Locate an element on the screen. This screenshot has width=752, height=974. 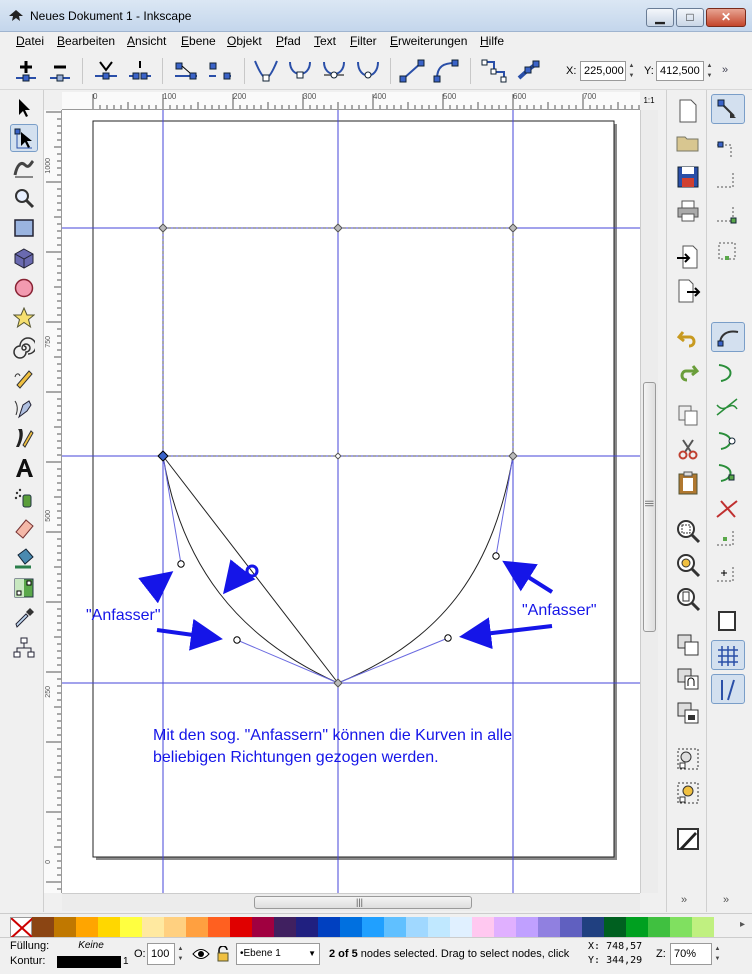
menu-bearbeiten: Bearbeiten is located at coordinates (86, 41).